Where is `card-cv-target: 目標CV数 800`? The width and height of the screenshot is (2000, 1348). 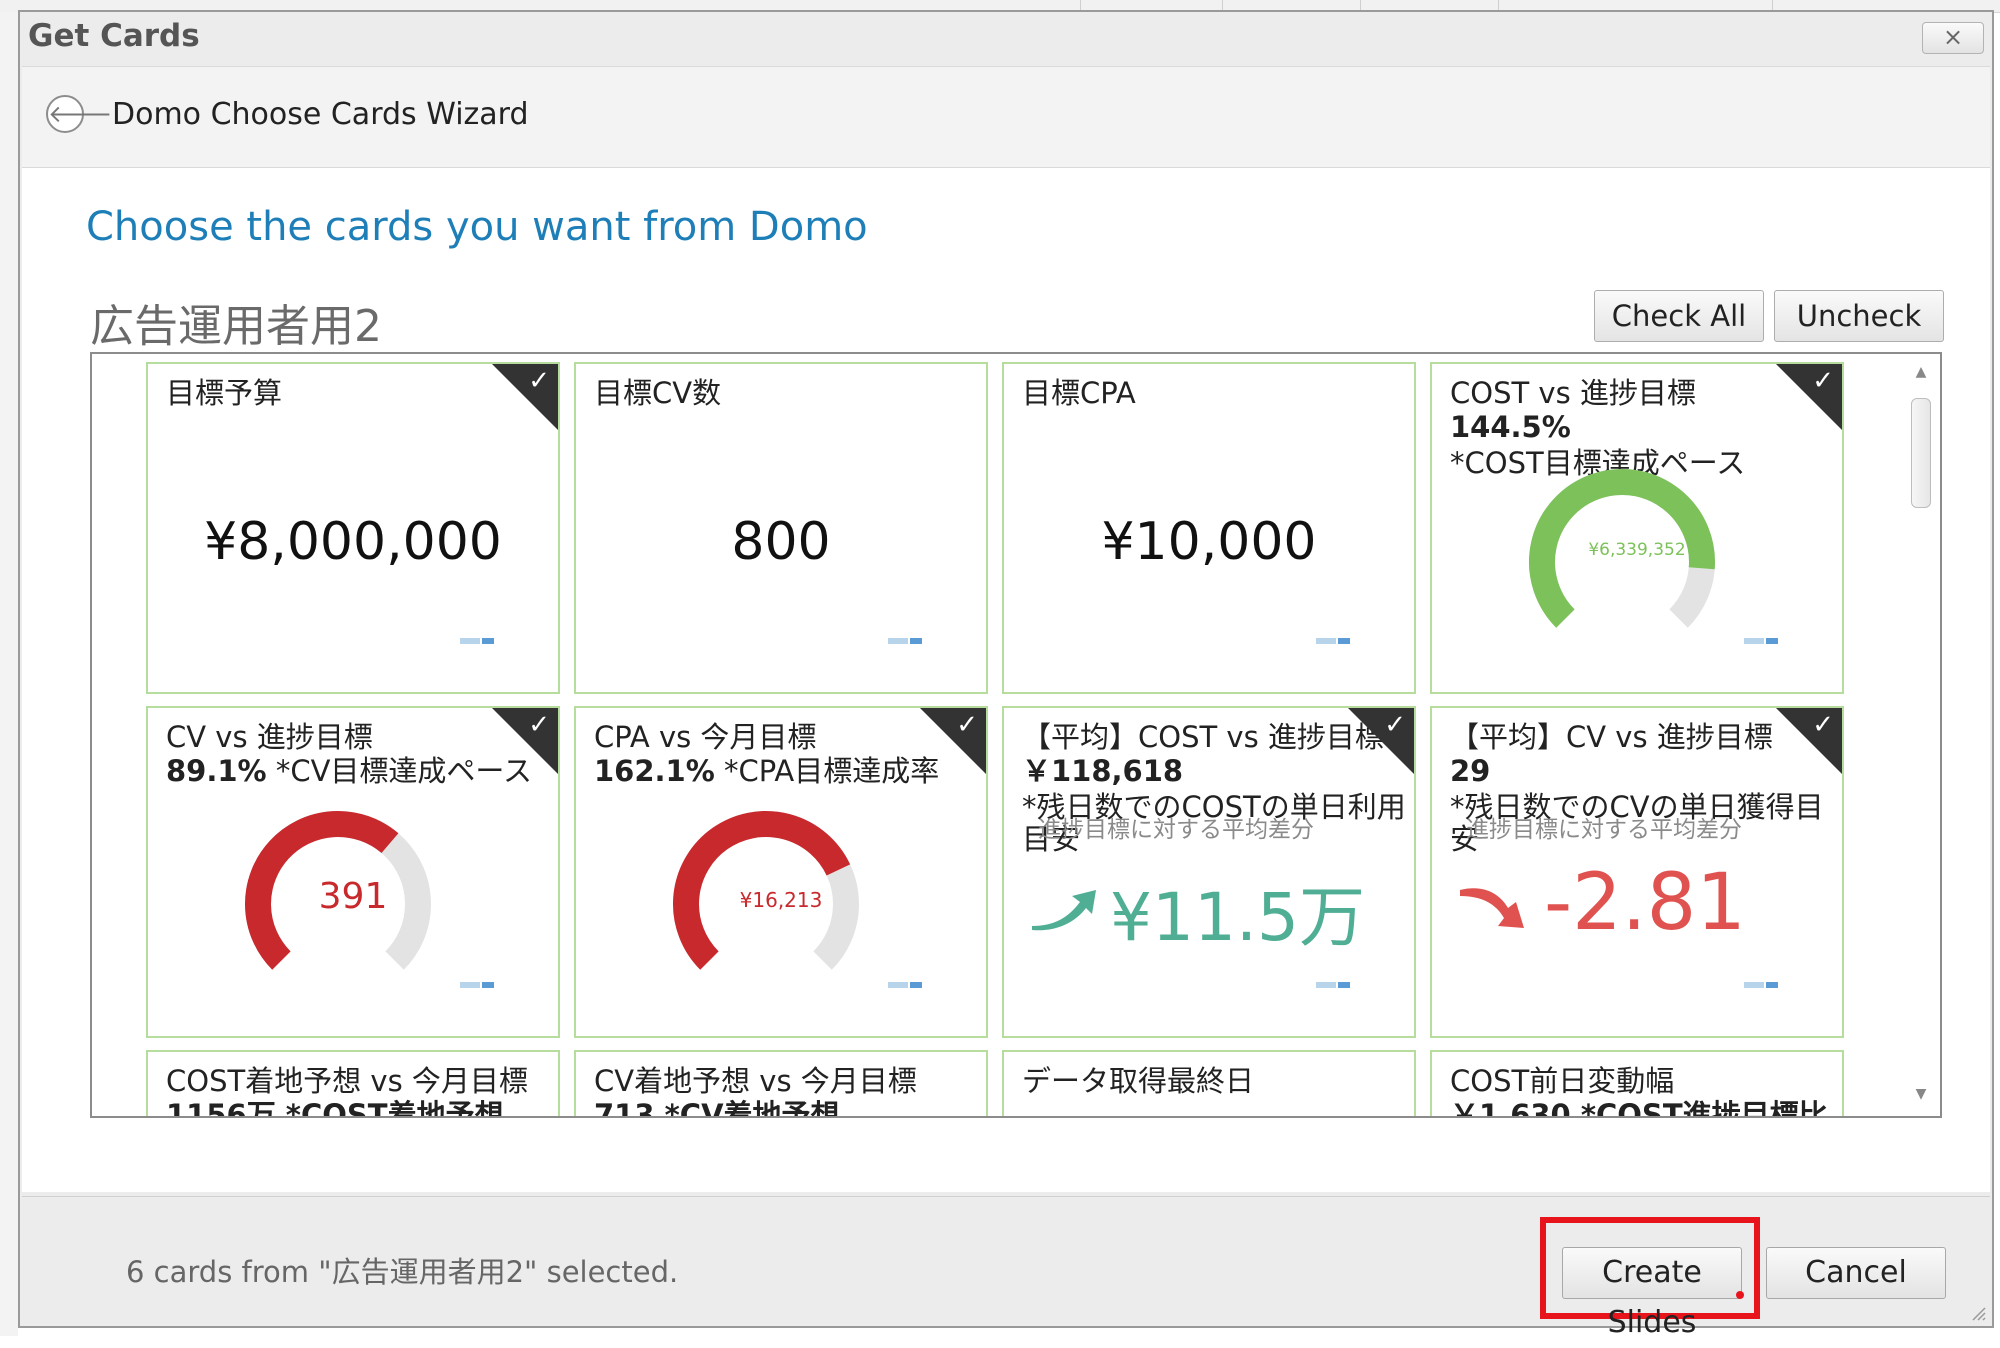 card-cv-target: 目標CV数 800 is located at coordinates (781, 528).